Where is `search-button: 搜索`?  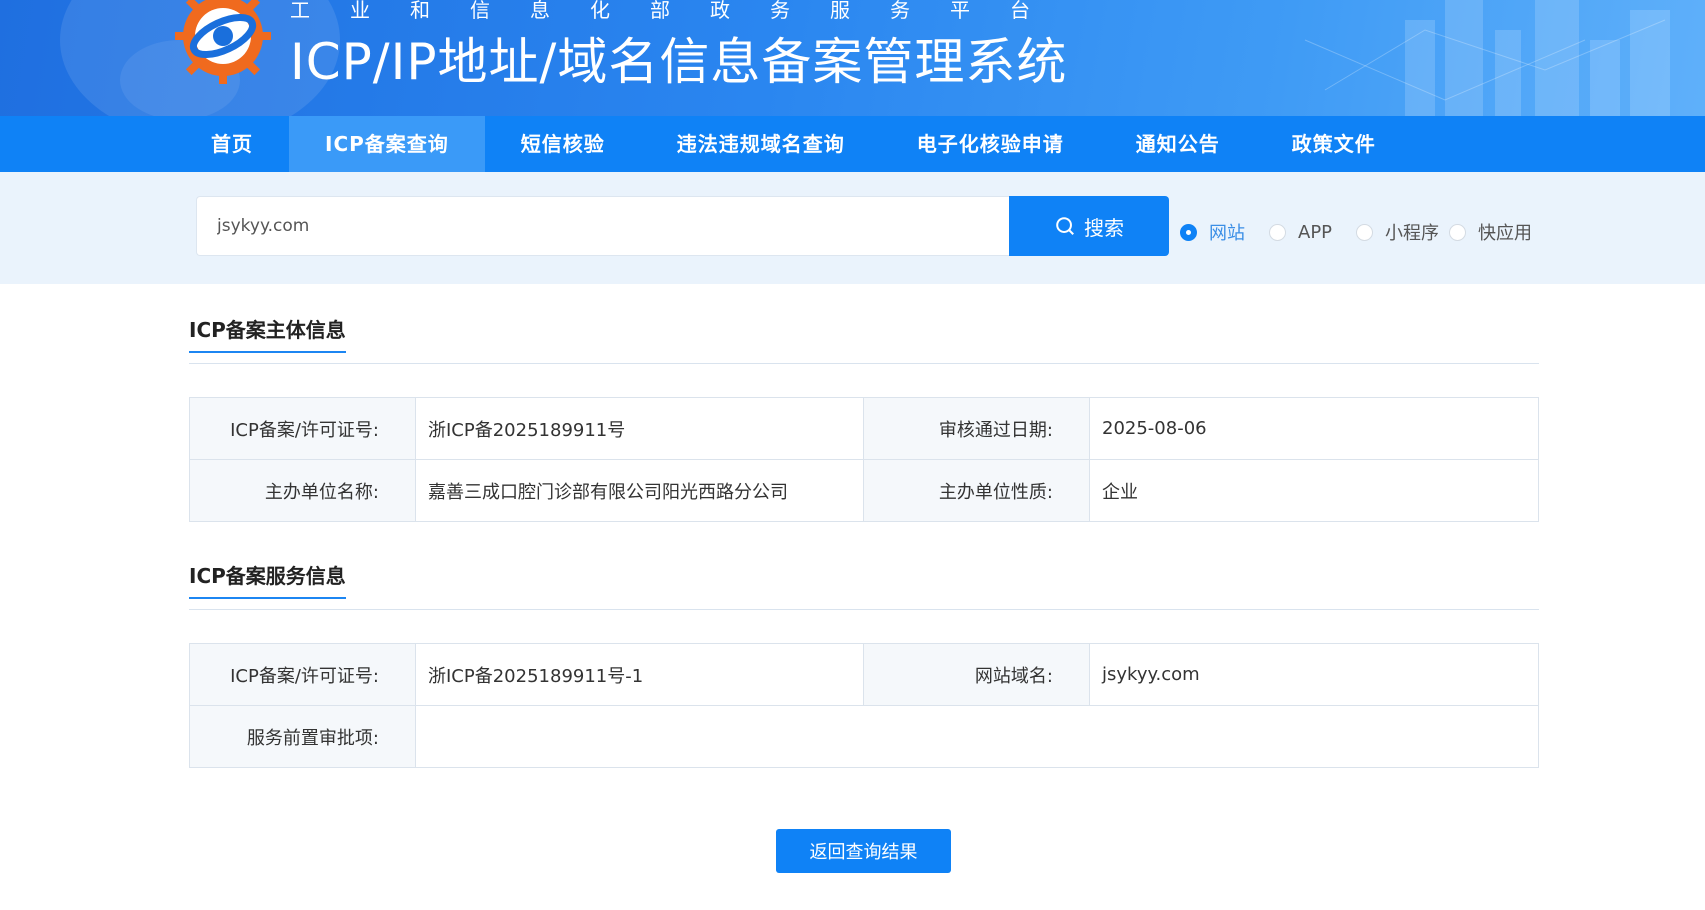 search-button: 搜索 is located at coordinates (1089, 226).